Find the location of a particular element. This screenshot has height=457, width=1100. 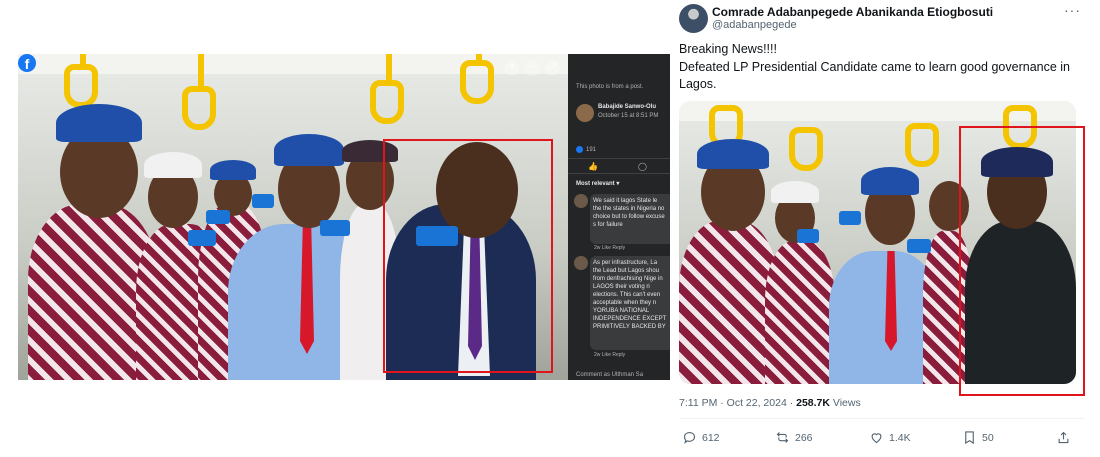

repost-button: 266 is located at coordinates (794, 437).